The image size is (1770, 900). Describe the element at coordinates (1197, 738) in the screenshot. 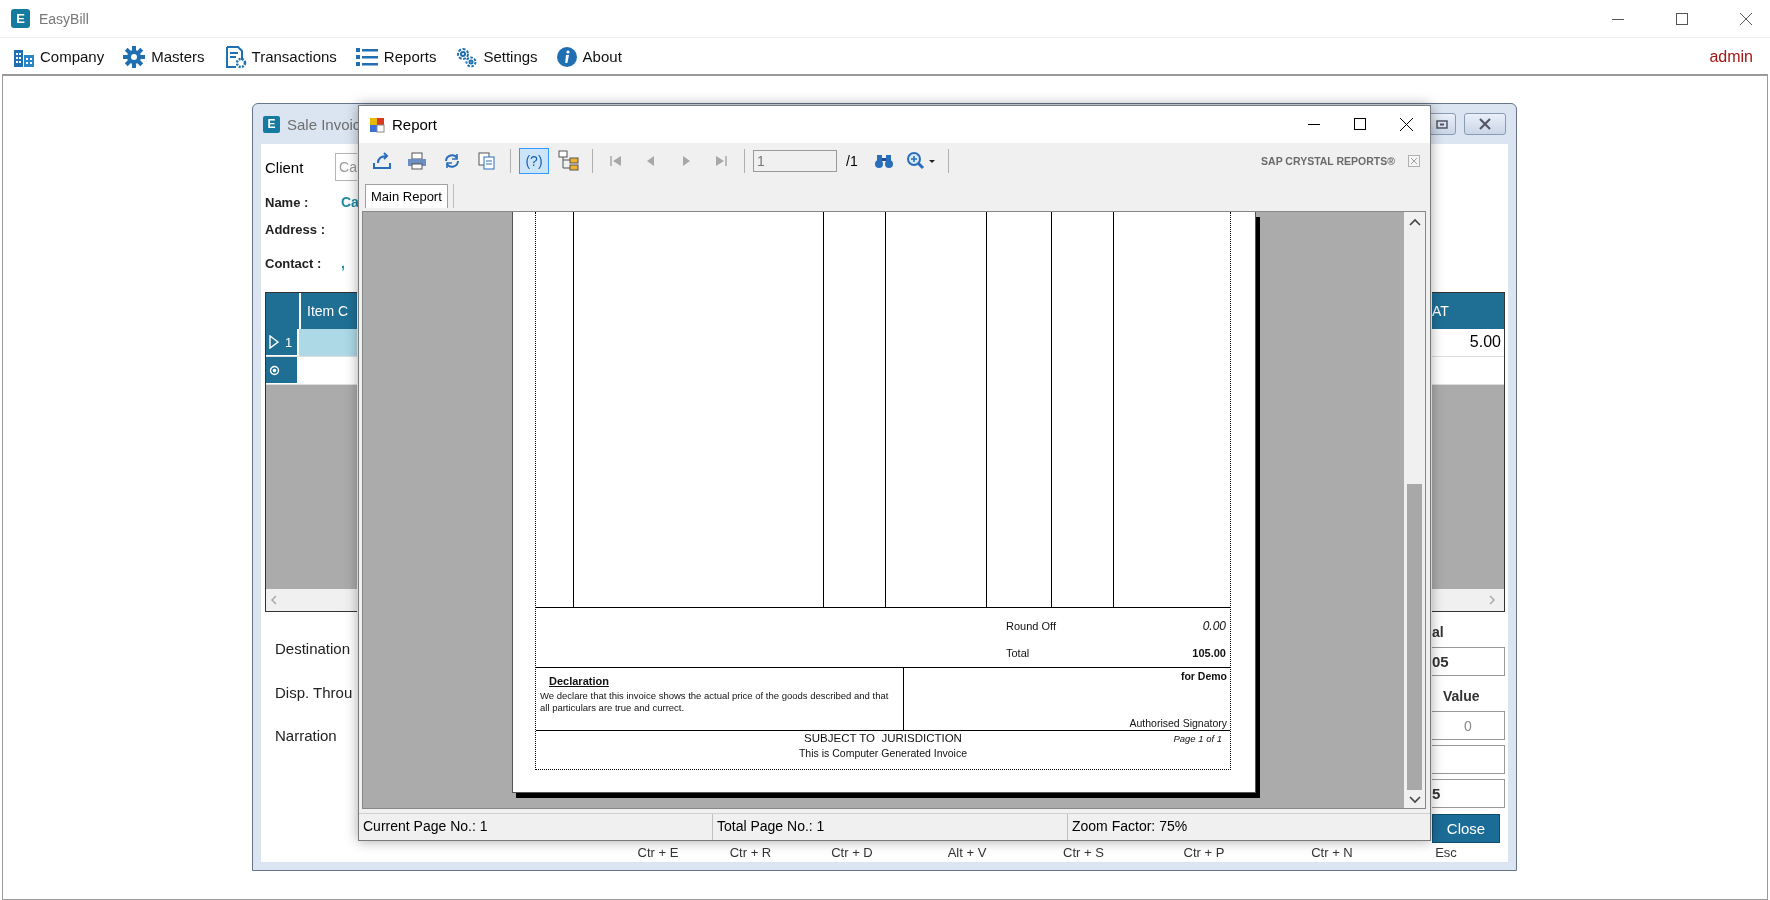

I see `page-count: Page 1 of 1` at that location.